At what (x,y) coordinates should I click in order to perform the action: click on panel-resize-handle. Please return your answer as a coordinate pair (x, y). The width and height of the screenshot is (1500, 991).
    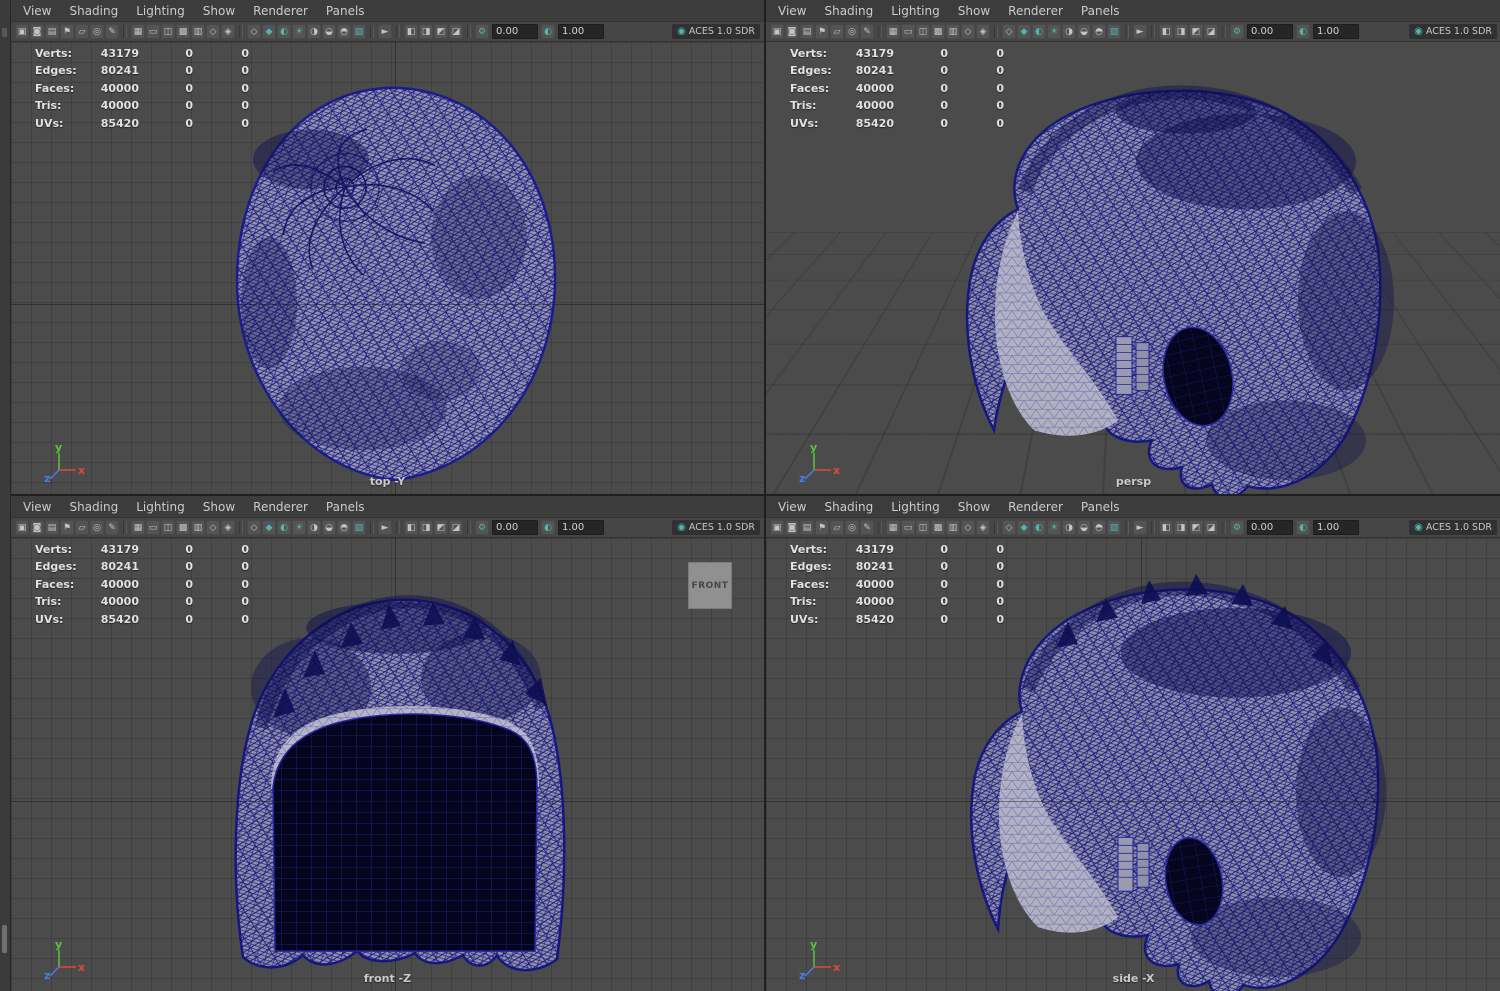
    Looking at the image, I should click on (4, 939).